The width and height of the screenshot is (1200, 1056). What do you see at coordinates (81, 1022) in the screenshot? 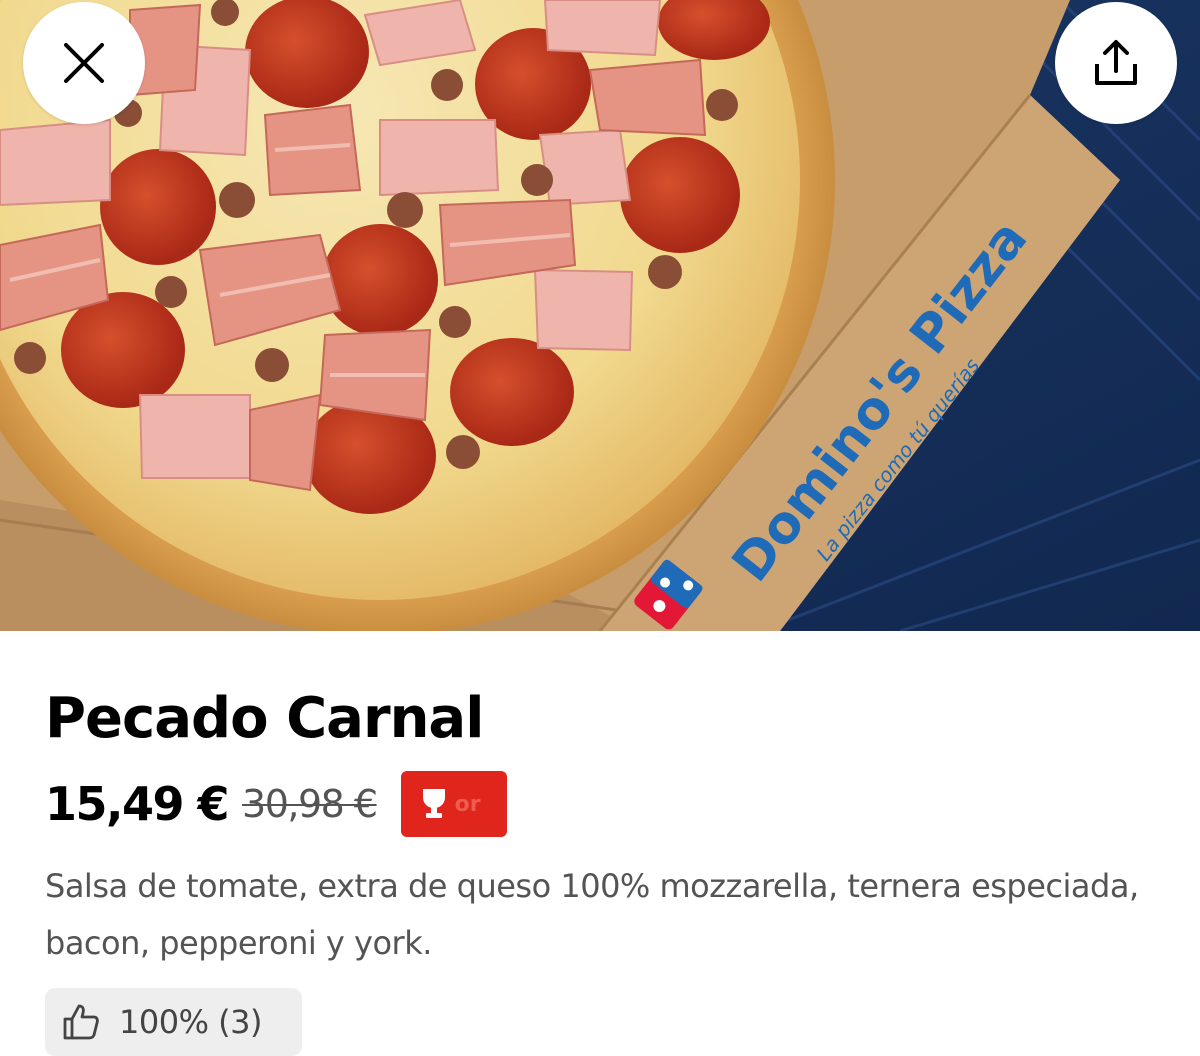
I see `thumbs-up-icon` at bounding box center [81, 1022].